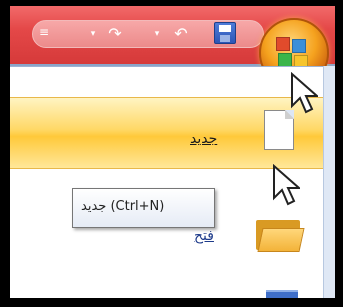 This screenshot has width=343, height=307. I want to click on tooltip-text: جديد (Ctrl+N), so click(123, 206).